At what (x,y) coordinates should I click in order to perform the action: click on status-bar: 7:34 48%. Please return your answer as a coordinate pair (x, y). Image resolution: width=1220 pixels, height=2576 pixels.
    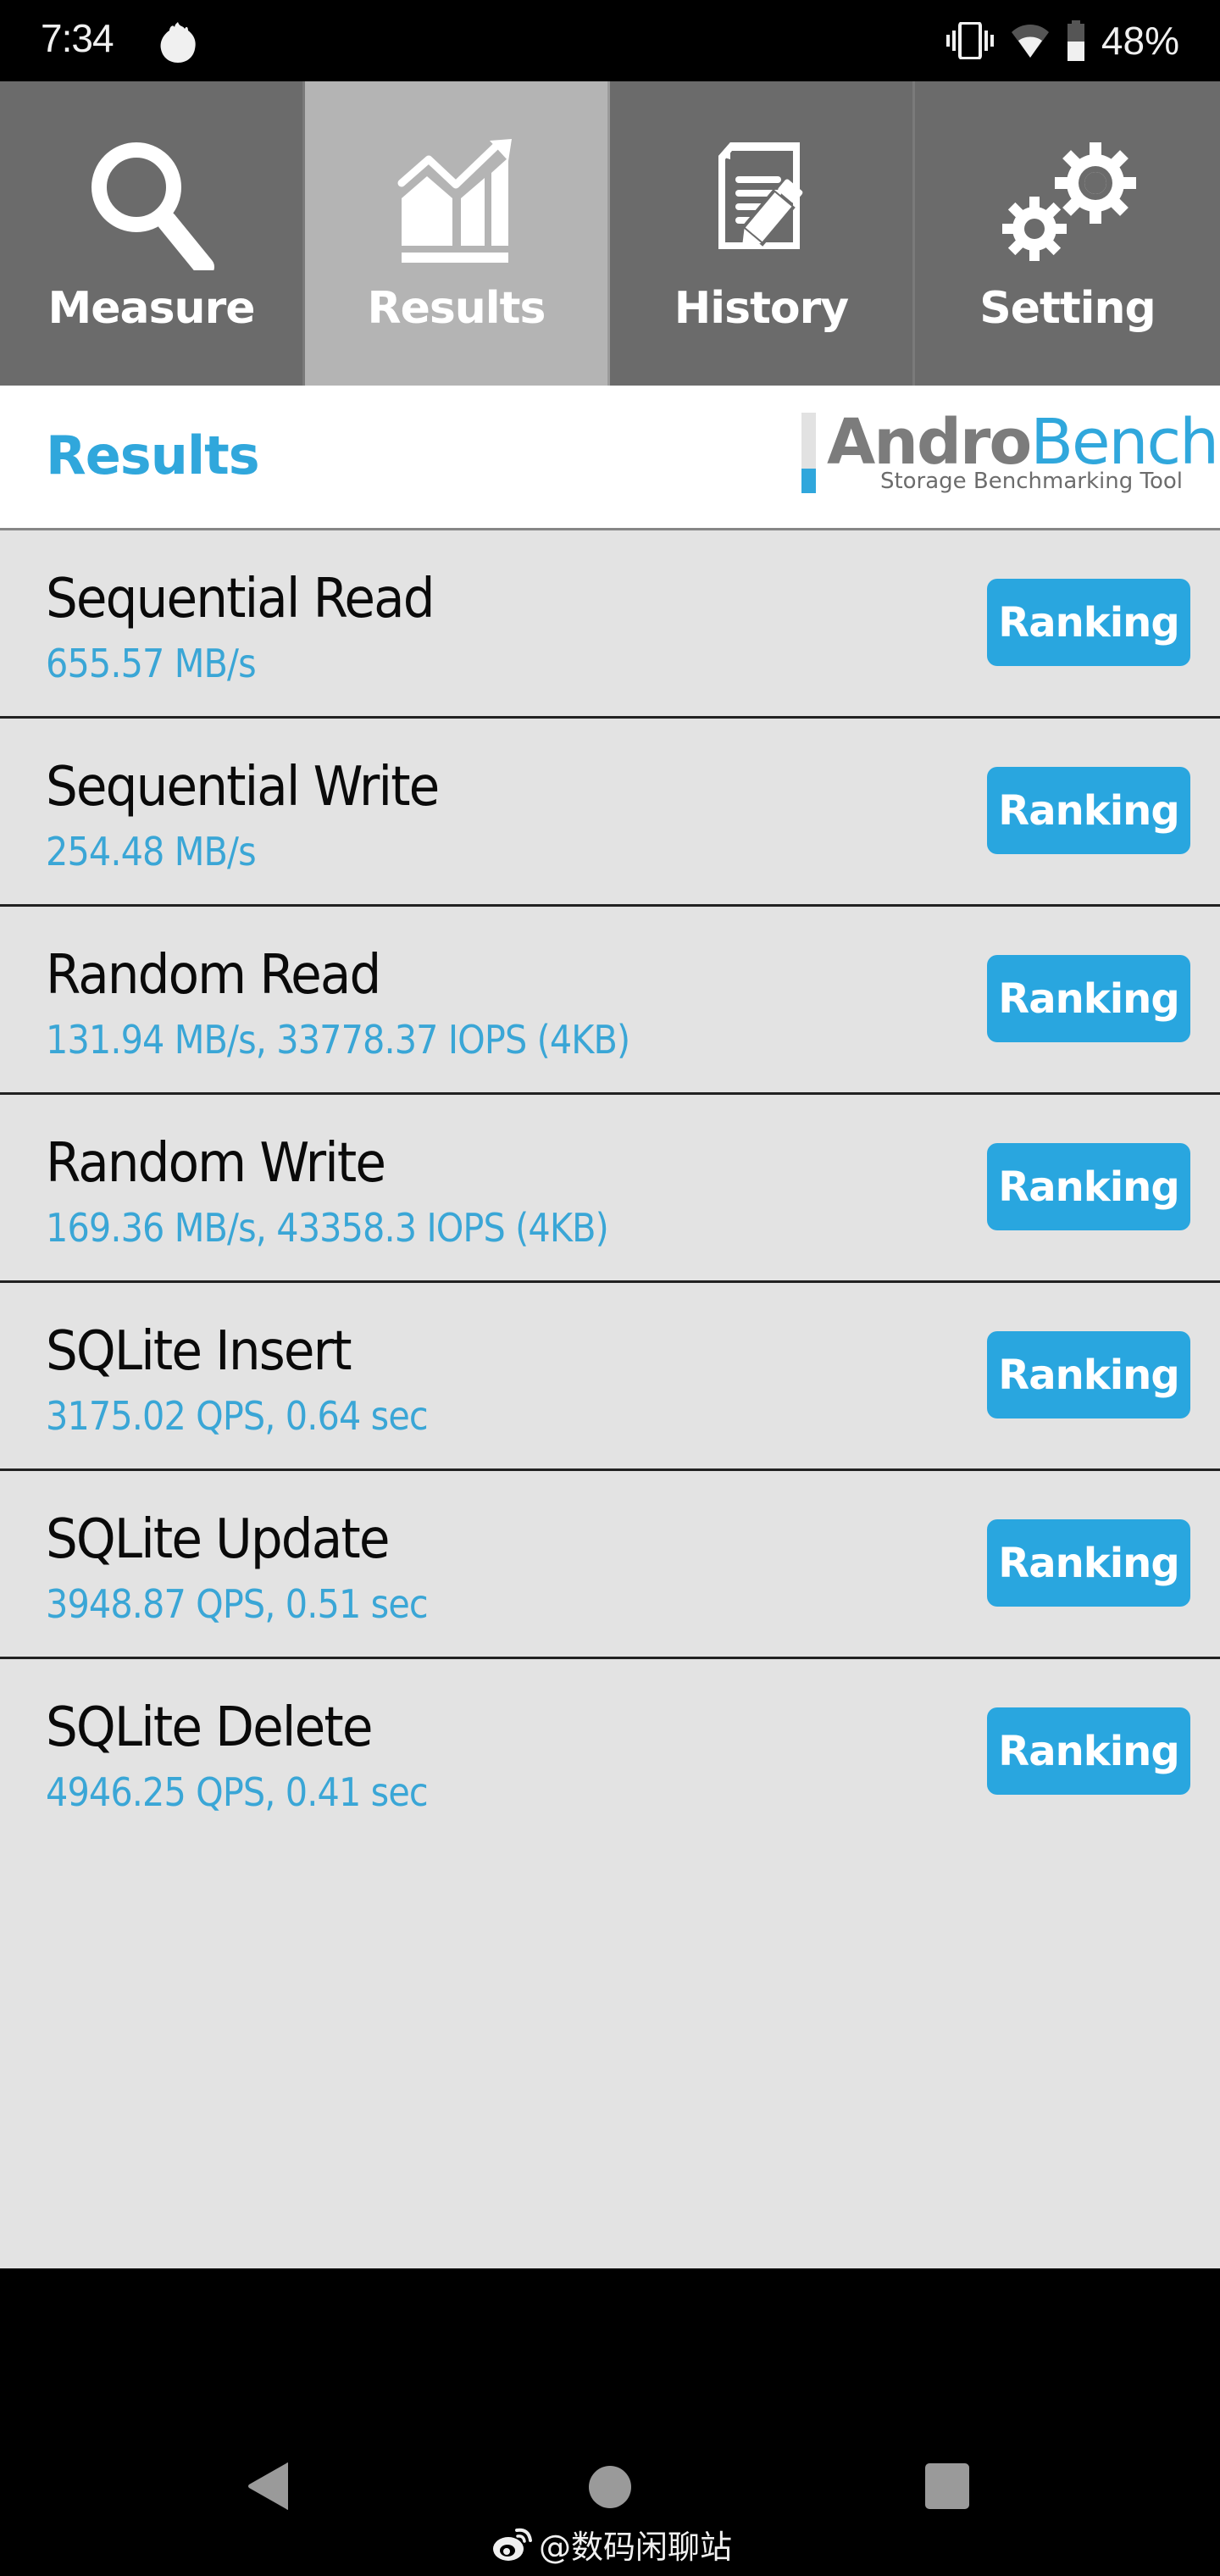
    Looking at the image, I should click on (610, 40).